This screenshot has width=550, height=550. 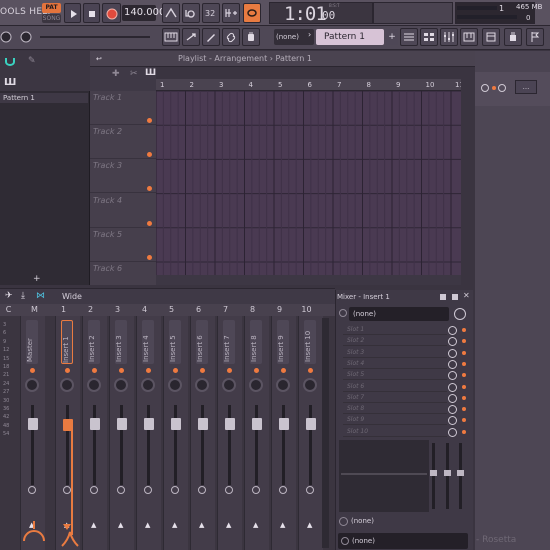 What do you see at coordinates (144, 309) in the screenshot?
I see `strip-number: 4` at bounding box center [144, 309].